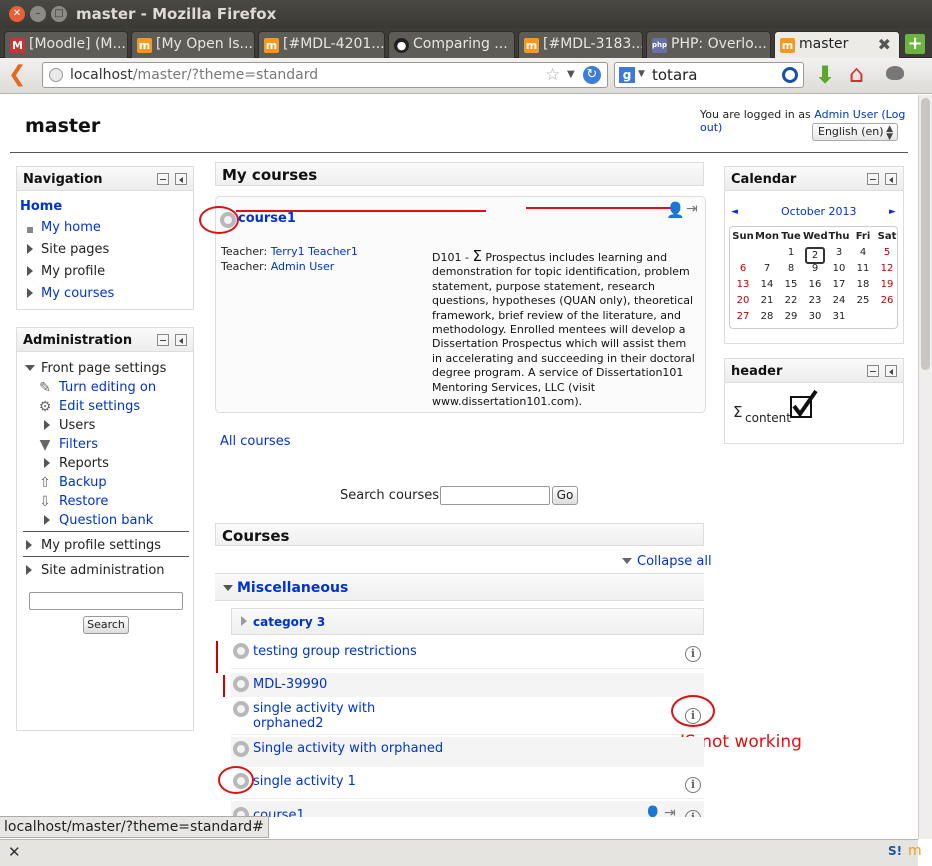  I want to click on calendar-day: 5, so click(887, 252).